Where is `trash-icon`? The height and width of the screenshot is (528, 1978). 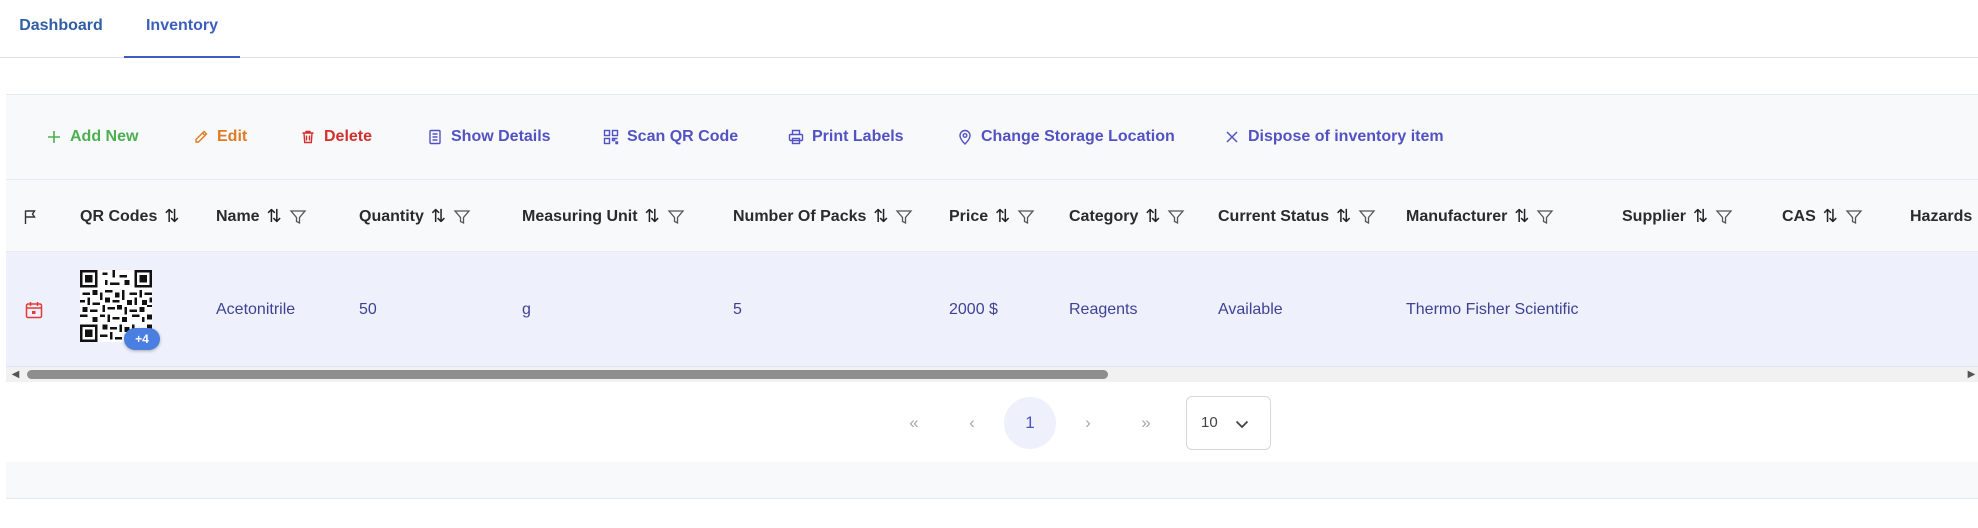 trash-icon is located at coordinates (308, 137).